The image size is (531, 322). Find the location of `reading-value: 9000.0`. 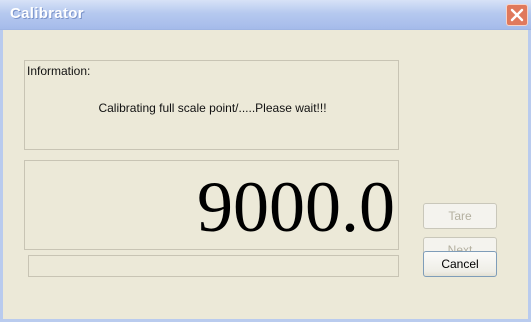

reading-value: 9000.0 is located at coordinates (296, 207).